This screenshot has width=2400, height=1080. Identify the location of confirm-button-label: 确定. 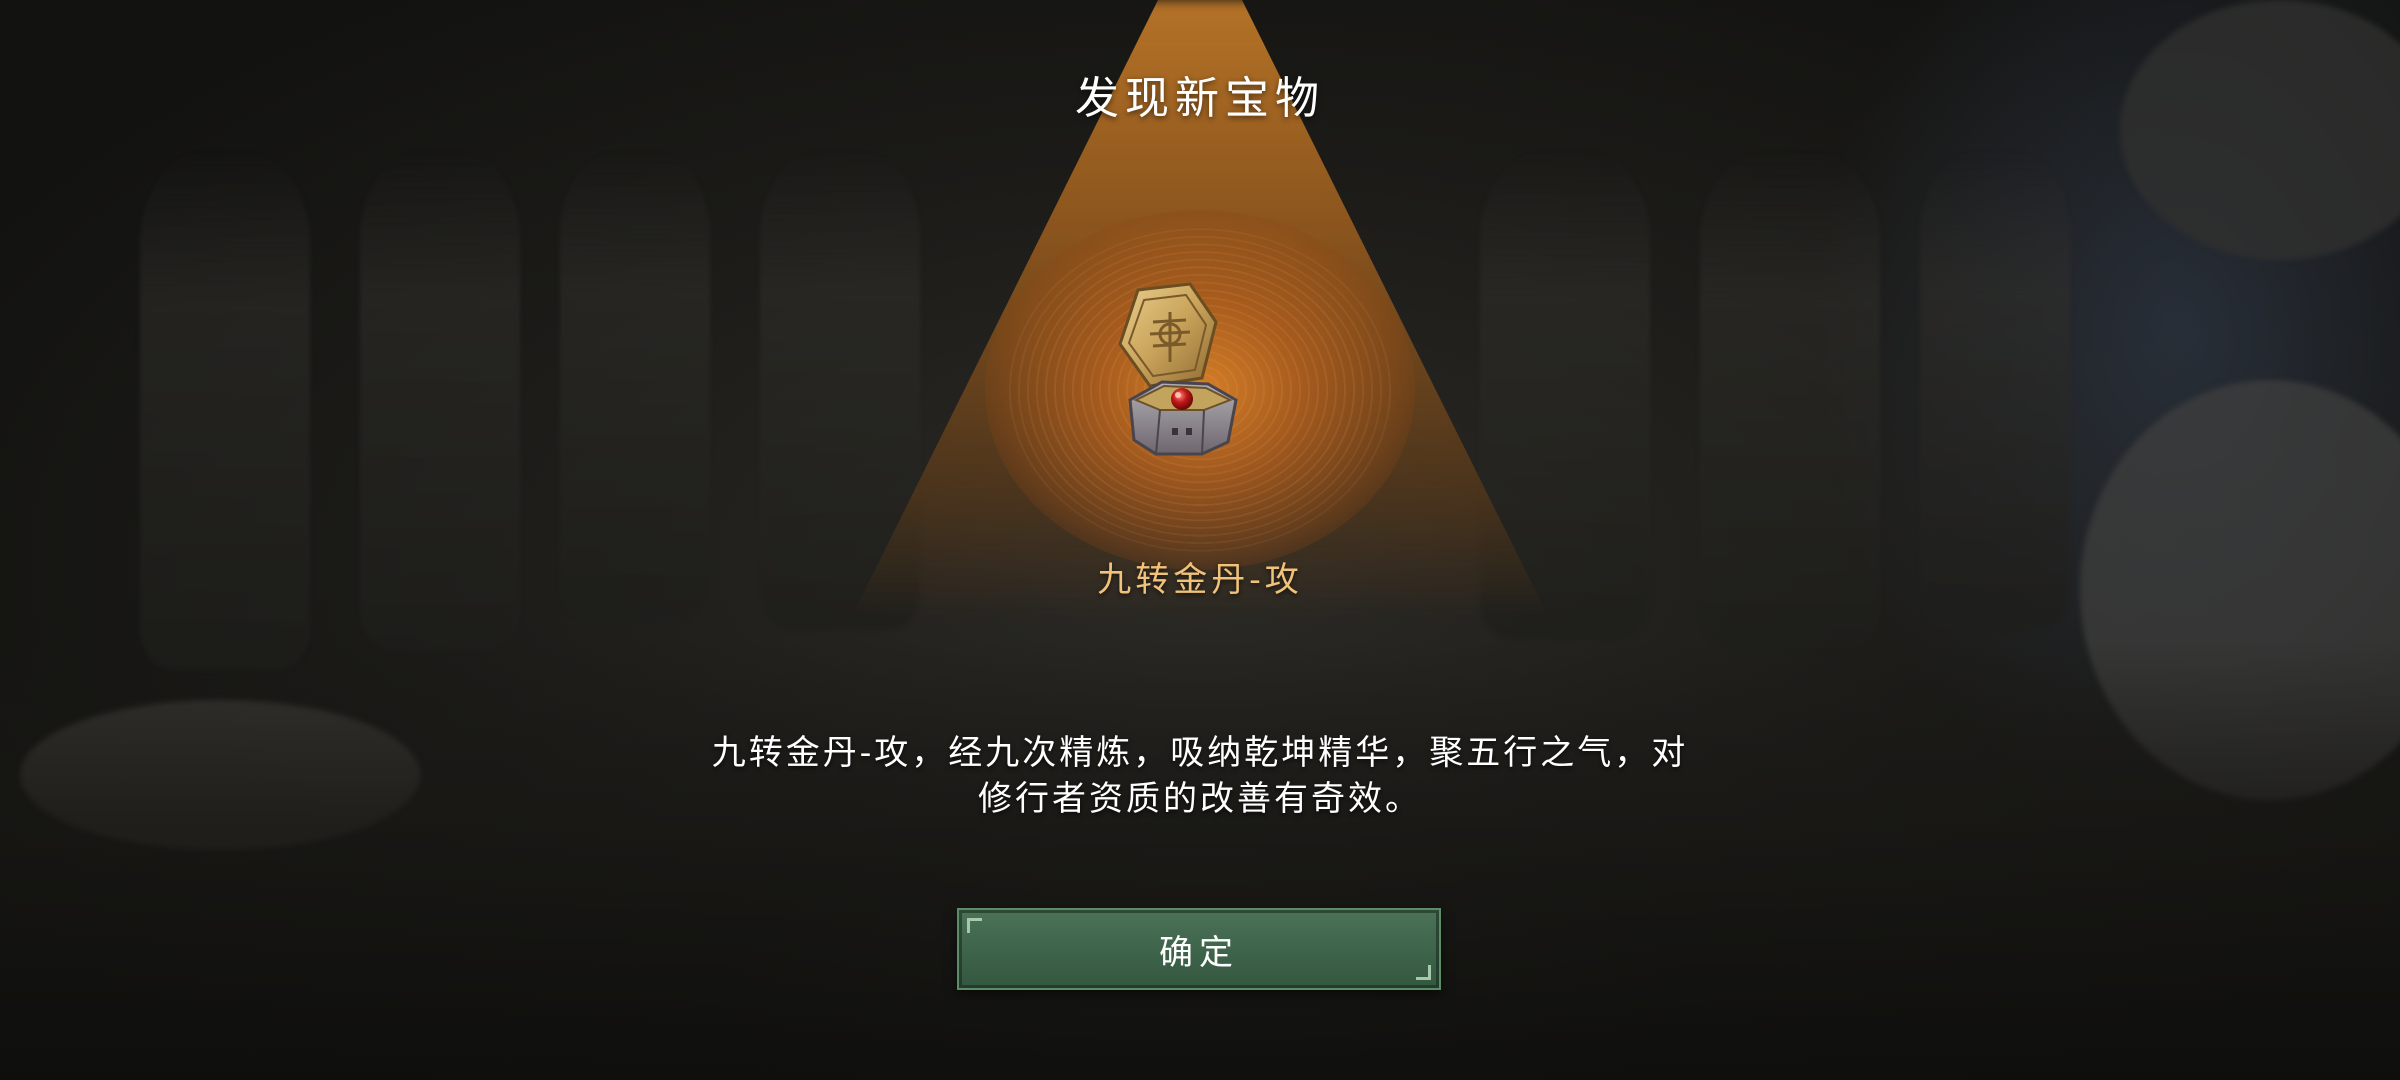
(1199, 952).